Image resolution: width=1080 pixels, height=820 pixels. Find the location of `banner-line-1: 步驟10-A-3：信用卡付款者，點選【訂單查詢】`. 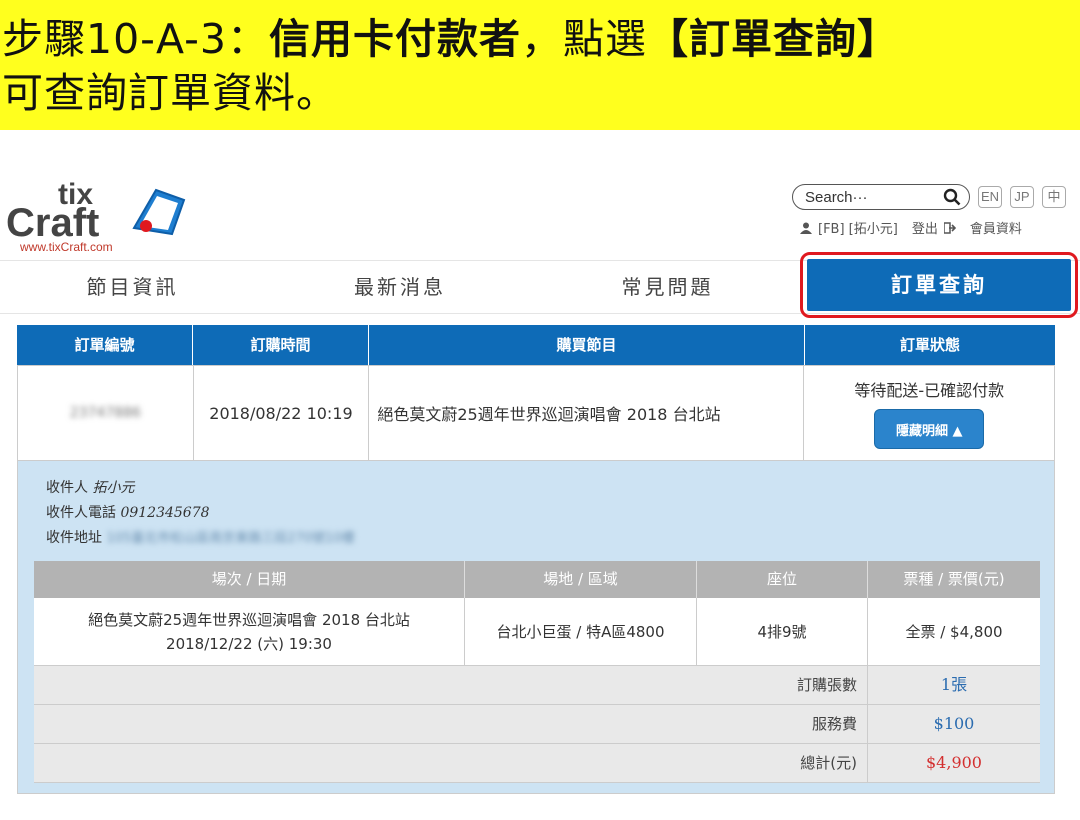

banner-line-1: 步驟10-A-3：信用卡付款者，點選【訂單查詢】 is located at coordinates (541, 39).